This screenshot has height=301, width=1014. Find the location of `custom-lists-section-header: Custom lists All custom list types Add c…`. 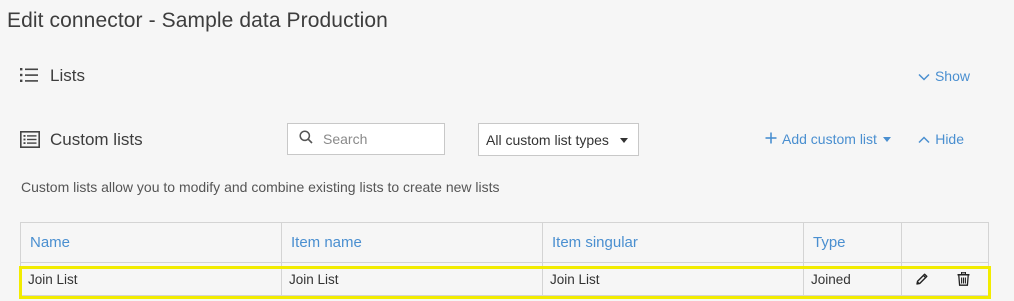

custom-lists-section-header: Custom lists All custom list types Add c… is located at coordinates (507, 140).